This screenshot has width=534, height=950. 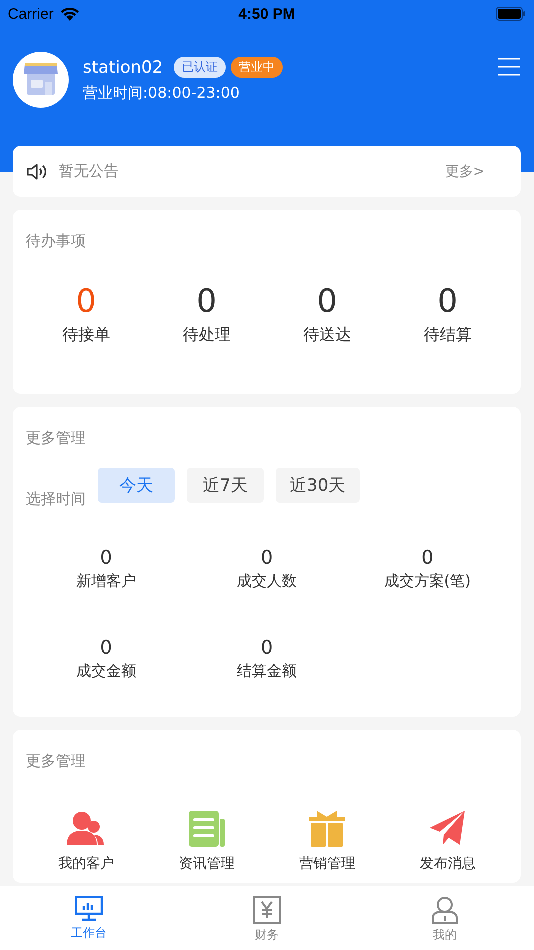 I want to click on monitor-chart-icon, so click(x=89, y=909).